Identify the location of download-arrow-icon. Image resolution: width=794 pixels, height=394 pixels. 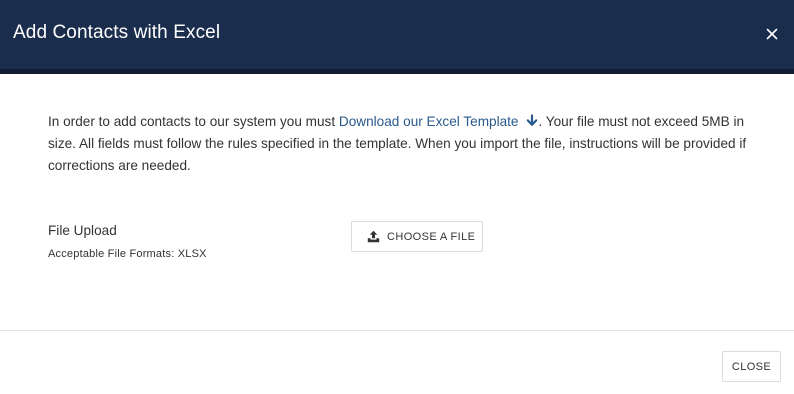
(531, 120).